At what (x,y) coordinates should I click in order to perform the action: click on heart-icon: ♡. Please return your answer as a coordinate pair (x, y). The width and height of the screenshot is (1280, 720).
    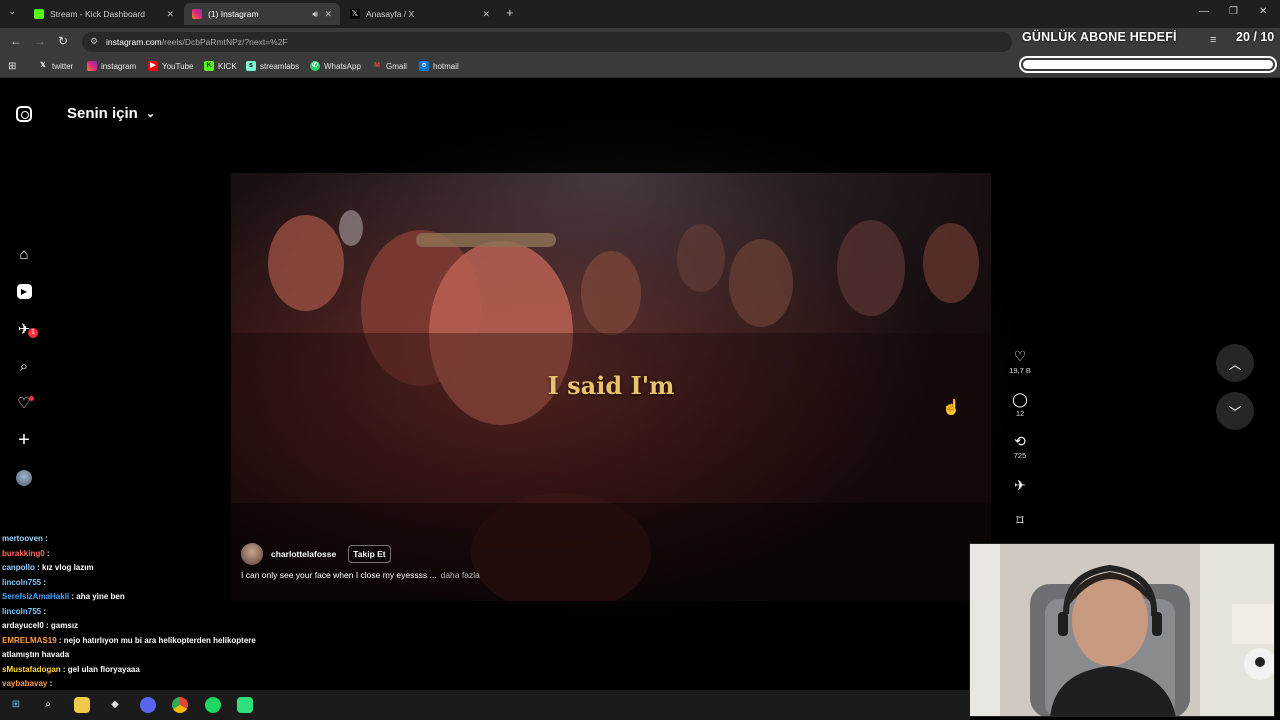
    Looking at the image, I should click on (1020, 356).